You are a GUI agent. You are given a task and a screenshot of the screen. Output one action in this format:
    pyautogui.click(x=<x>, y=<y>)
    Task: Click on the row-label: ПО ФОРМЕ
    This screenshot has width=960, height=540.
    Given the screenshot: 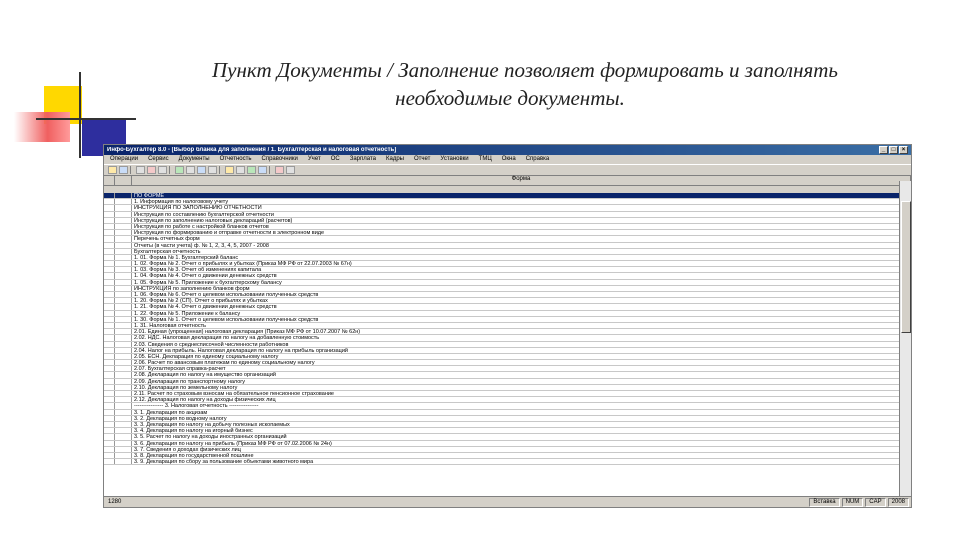 What is the action you would take?
    pyautogui.click(x=149, y=196)
    